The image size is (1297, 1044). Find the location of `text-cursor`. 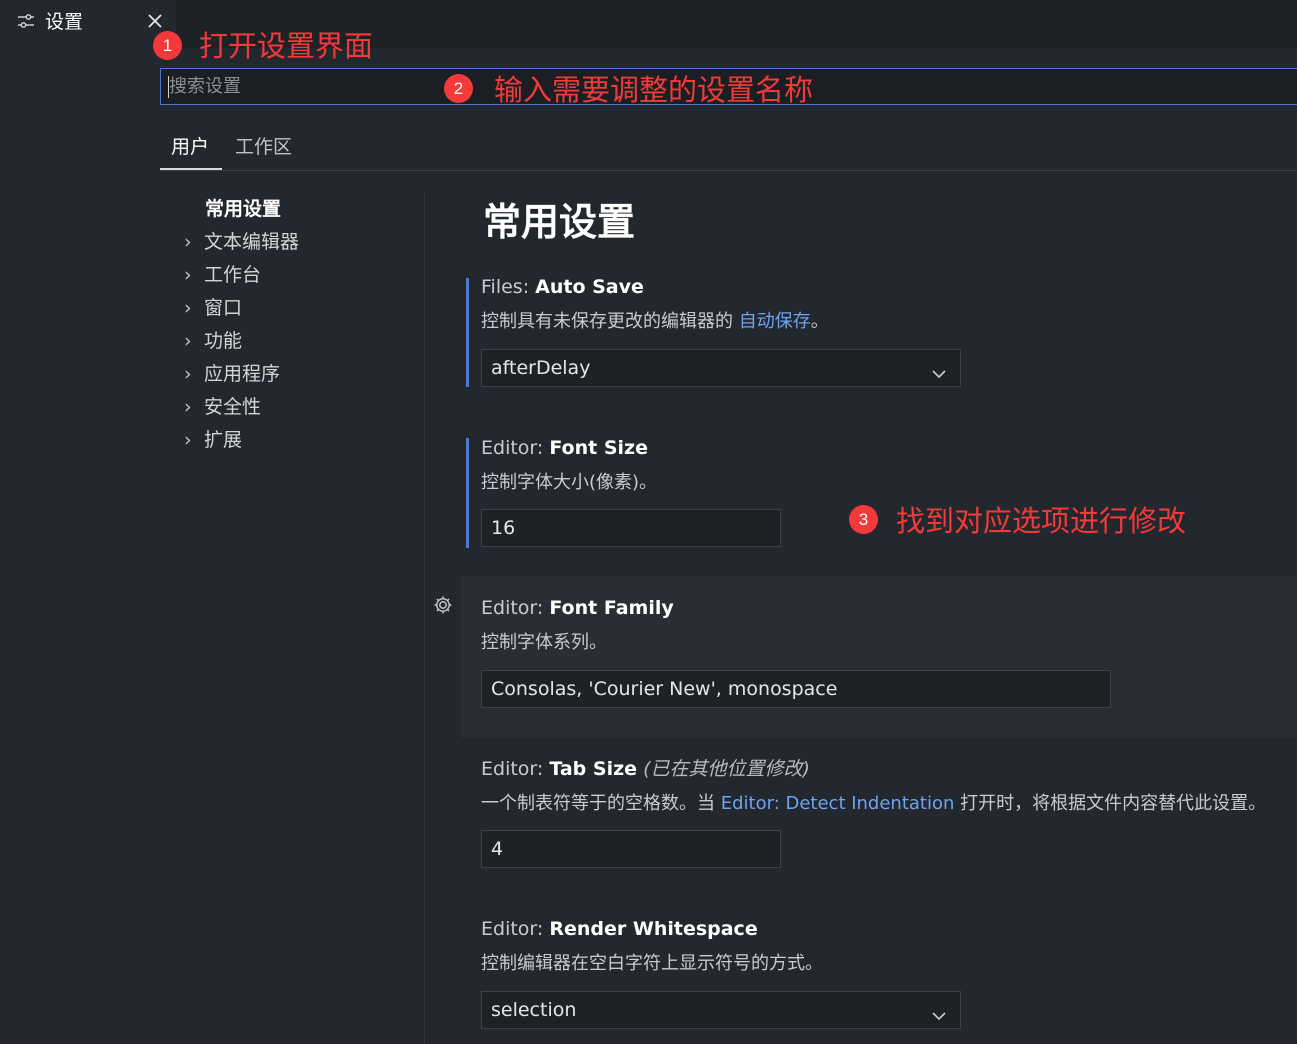

text-cursor is located at coordinates (168, 87).